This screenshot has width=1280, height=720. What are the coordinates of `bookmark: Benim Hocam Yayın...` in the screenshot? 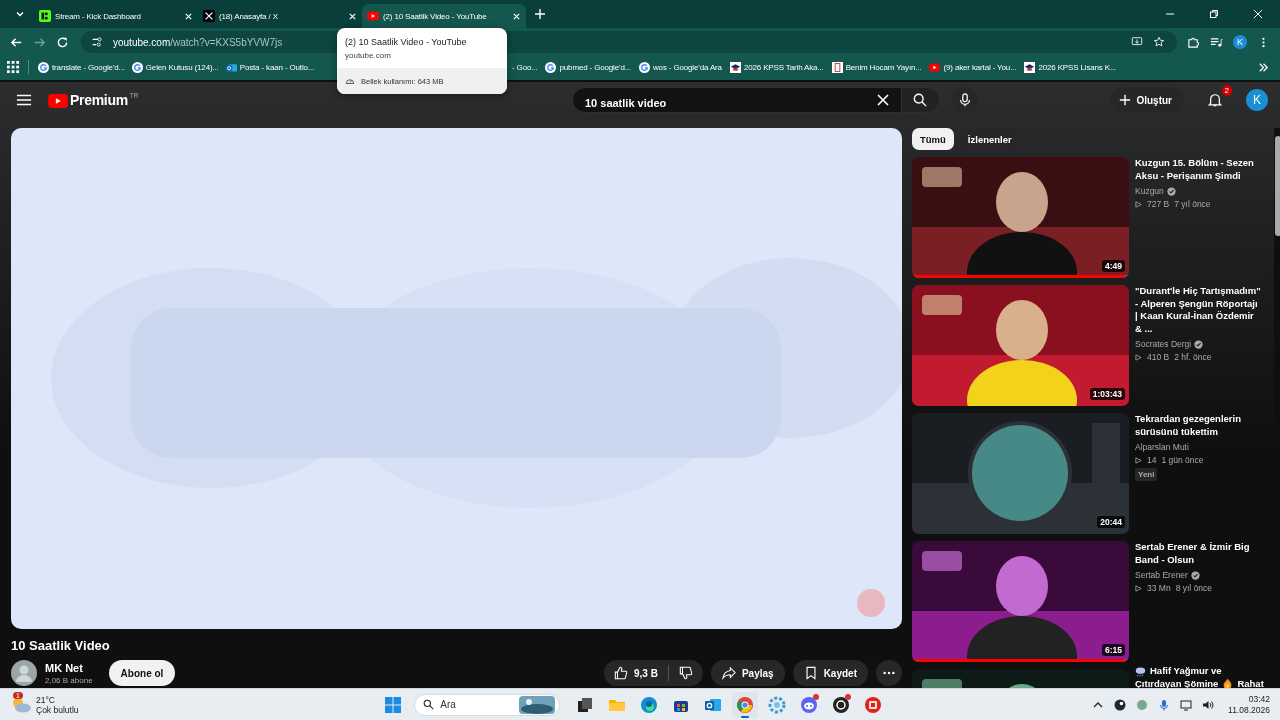 It's located at (876, 67).